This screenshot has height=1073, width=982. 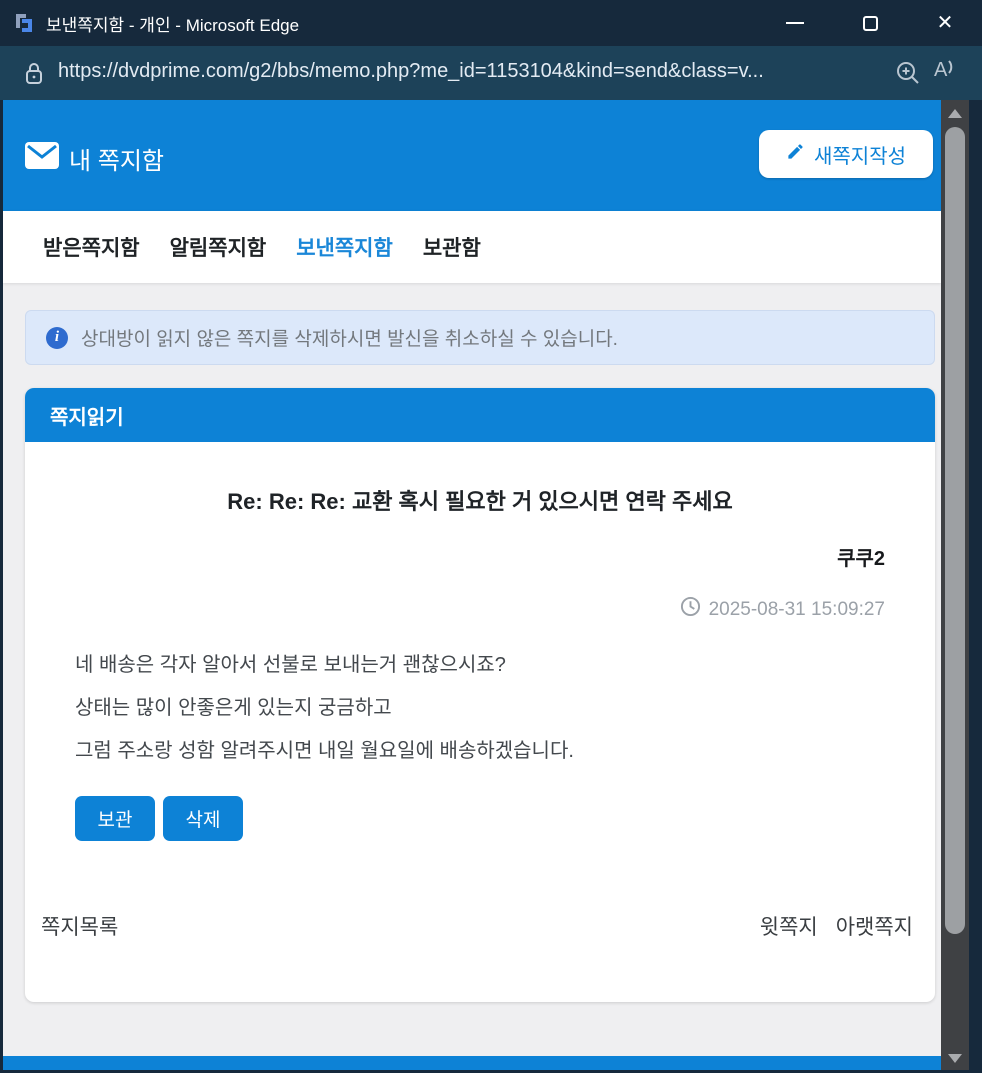 What do you see at coordinates (908, 75) in the screenshot?
I see `zoom-in-icon` at bounding box center [908, 75].